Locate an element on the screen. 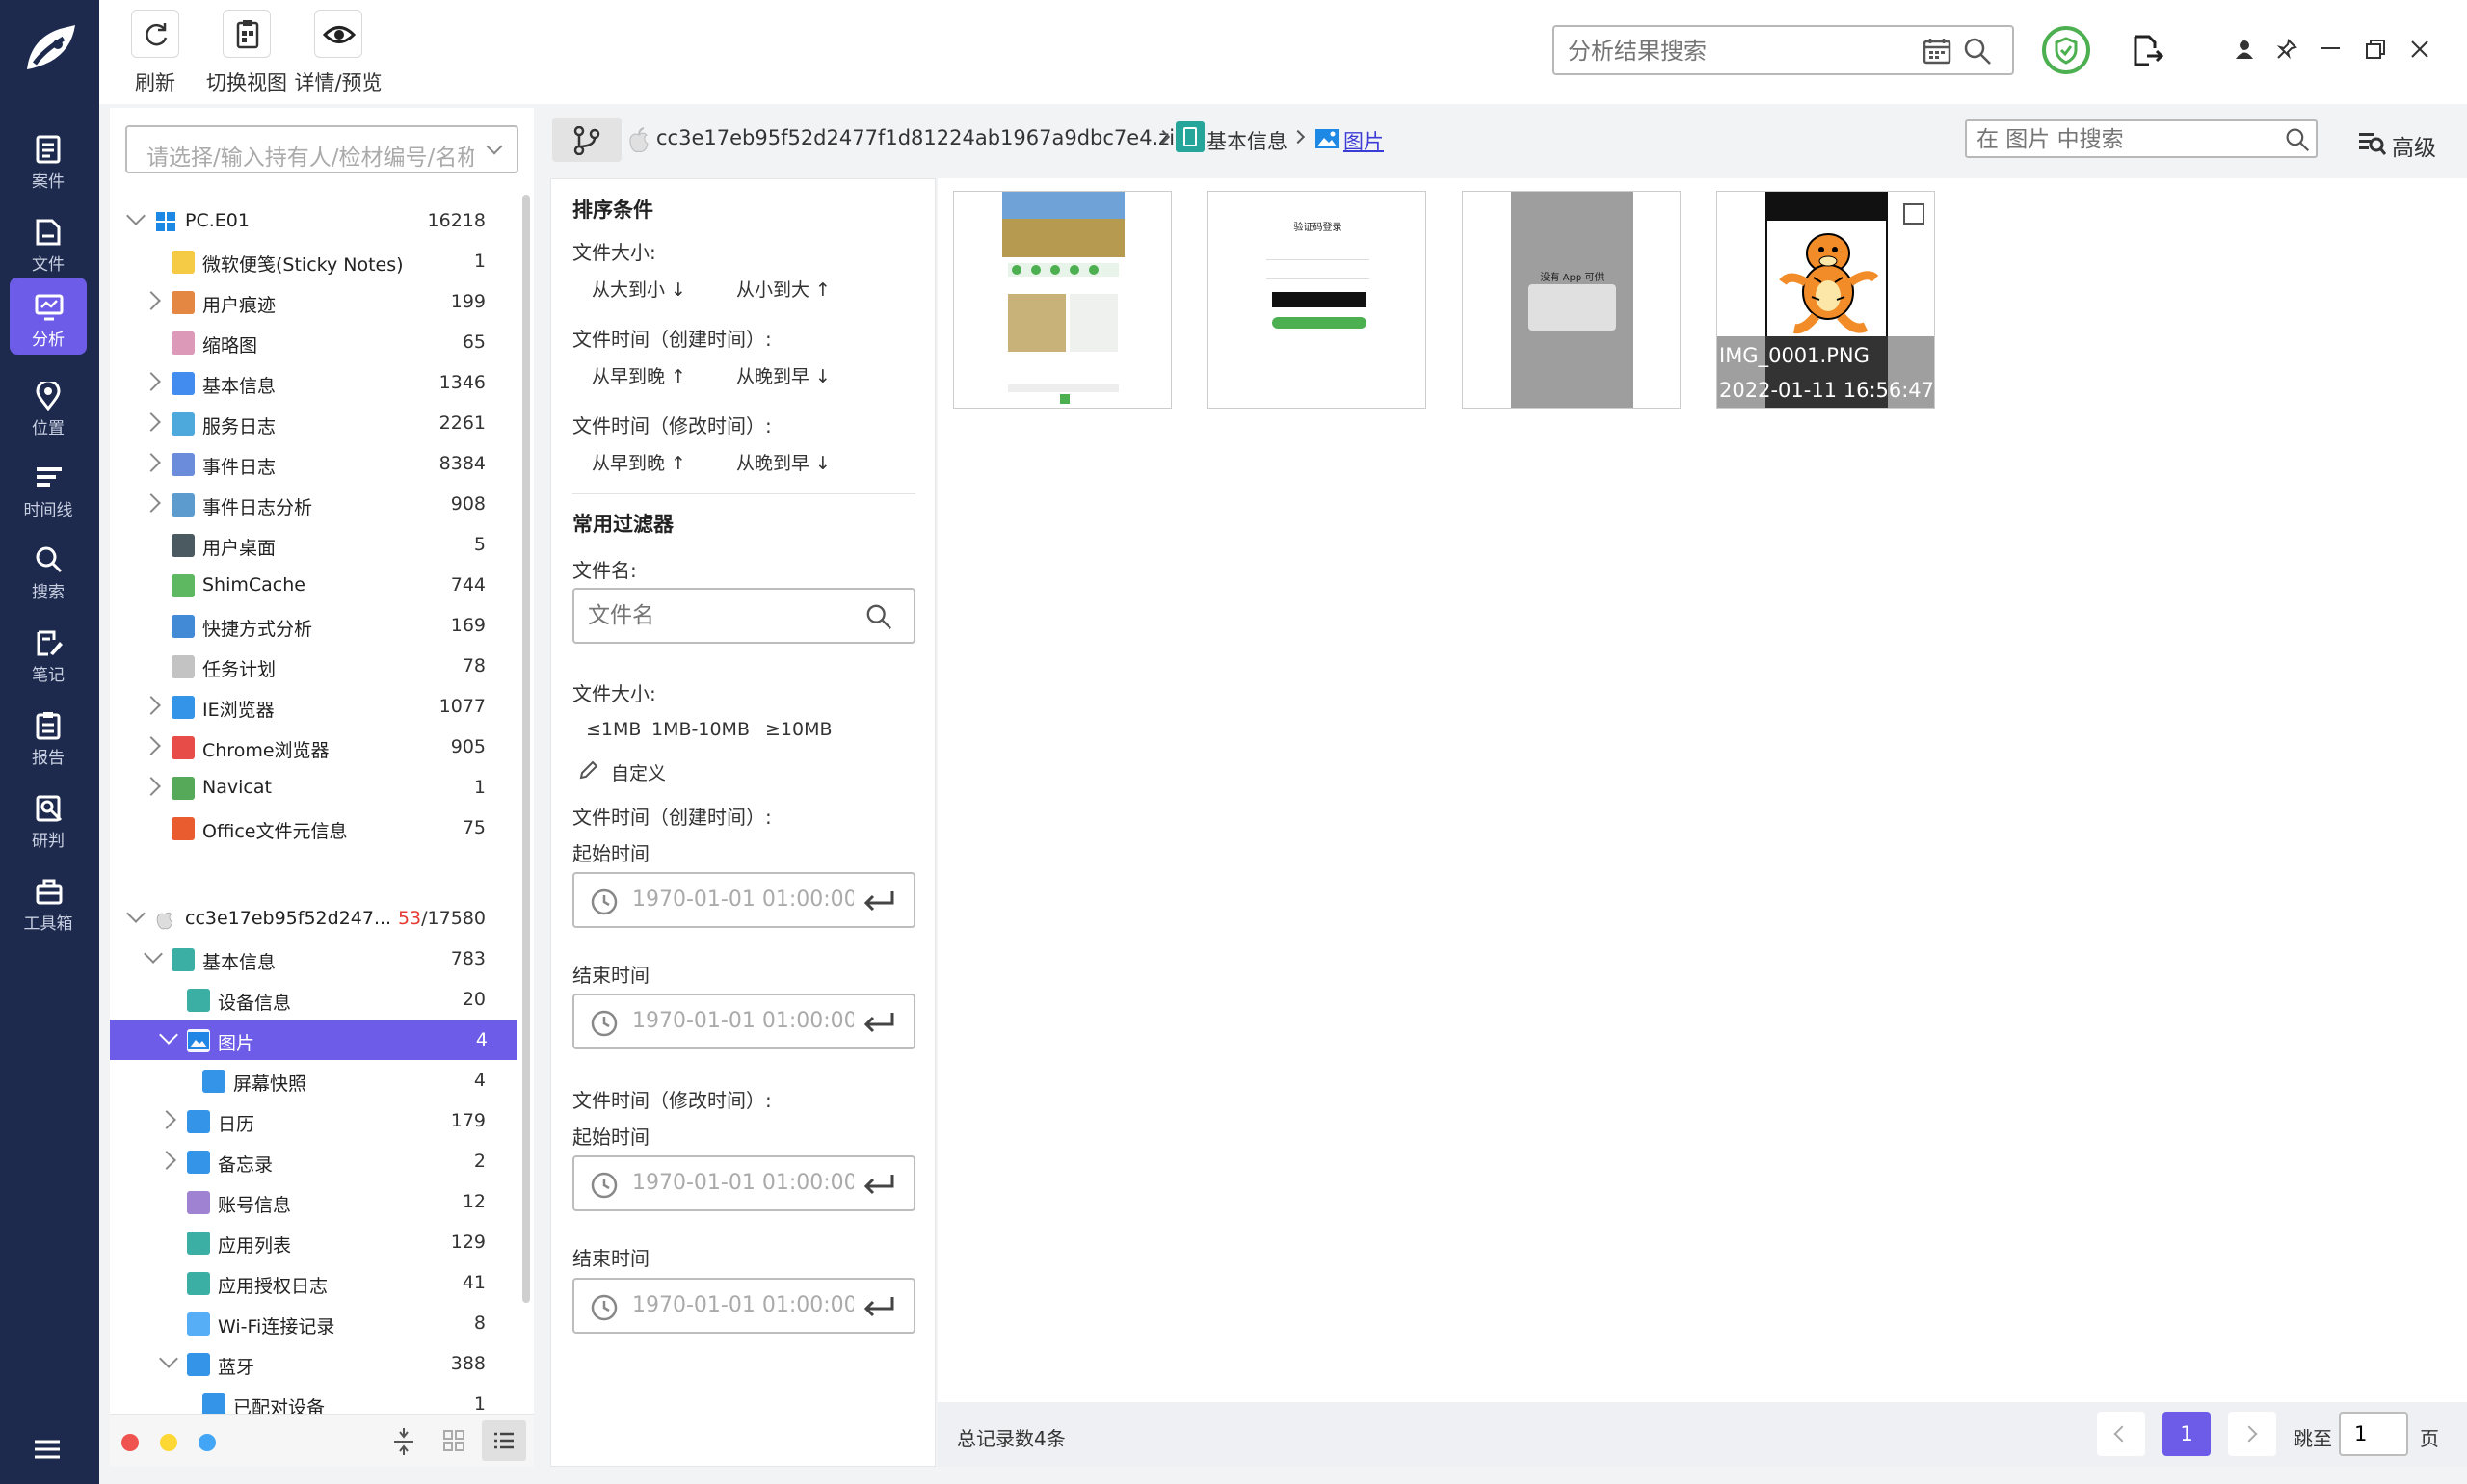  ctime-end-input: 1970-01-01 01:00:00 is located at coordinates (743, 1022).